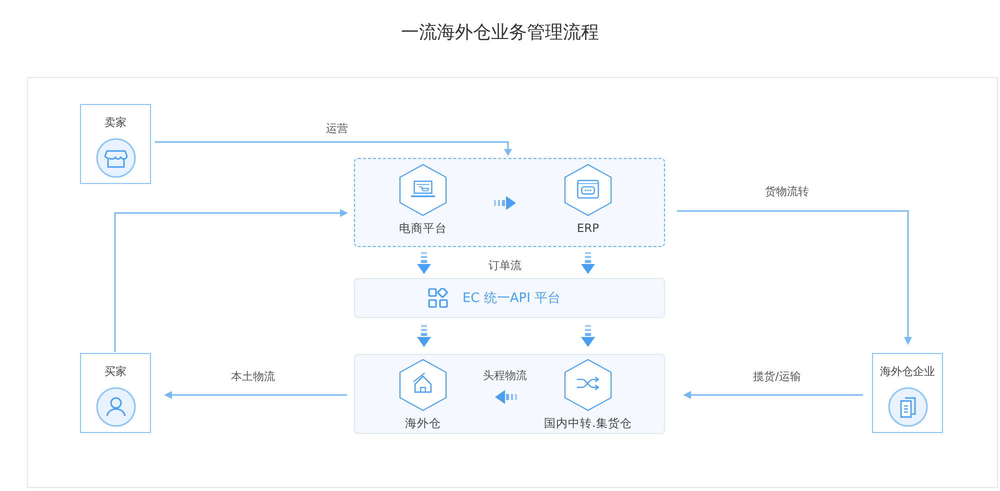  What do you see at coordinates (423, 385) in the screenshot?
I see `house-icon` at bounding box center [423, 385].